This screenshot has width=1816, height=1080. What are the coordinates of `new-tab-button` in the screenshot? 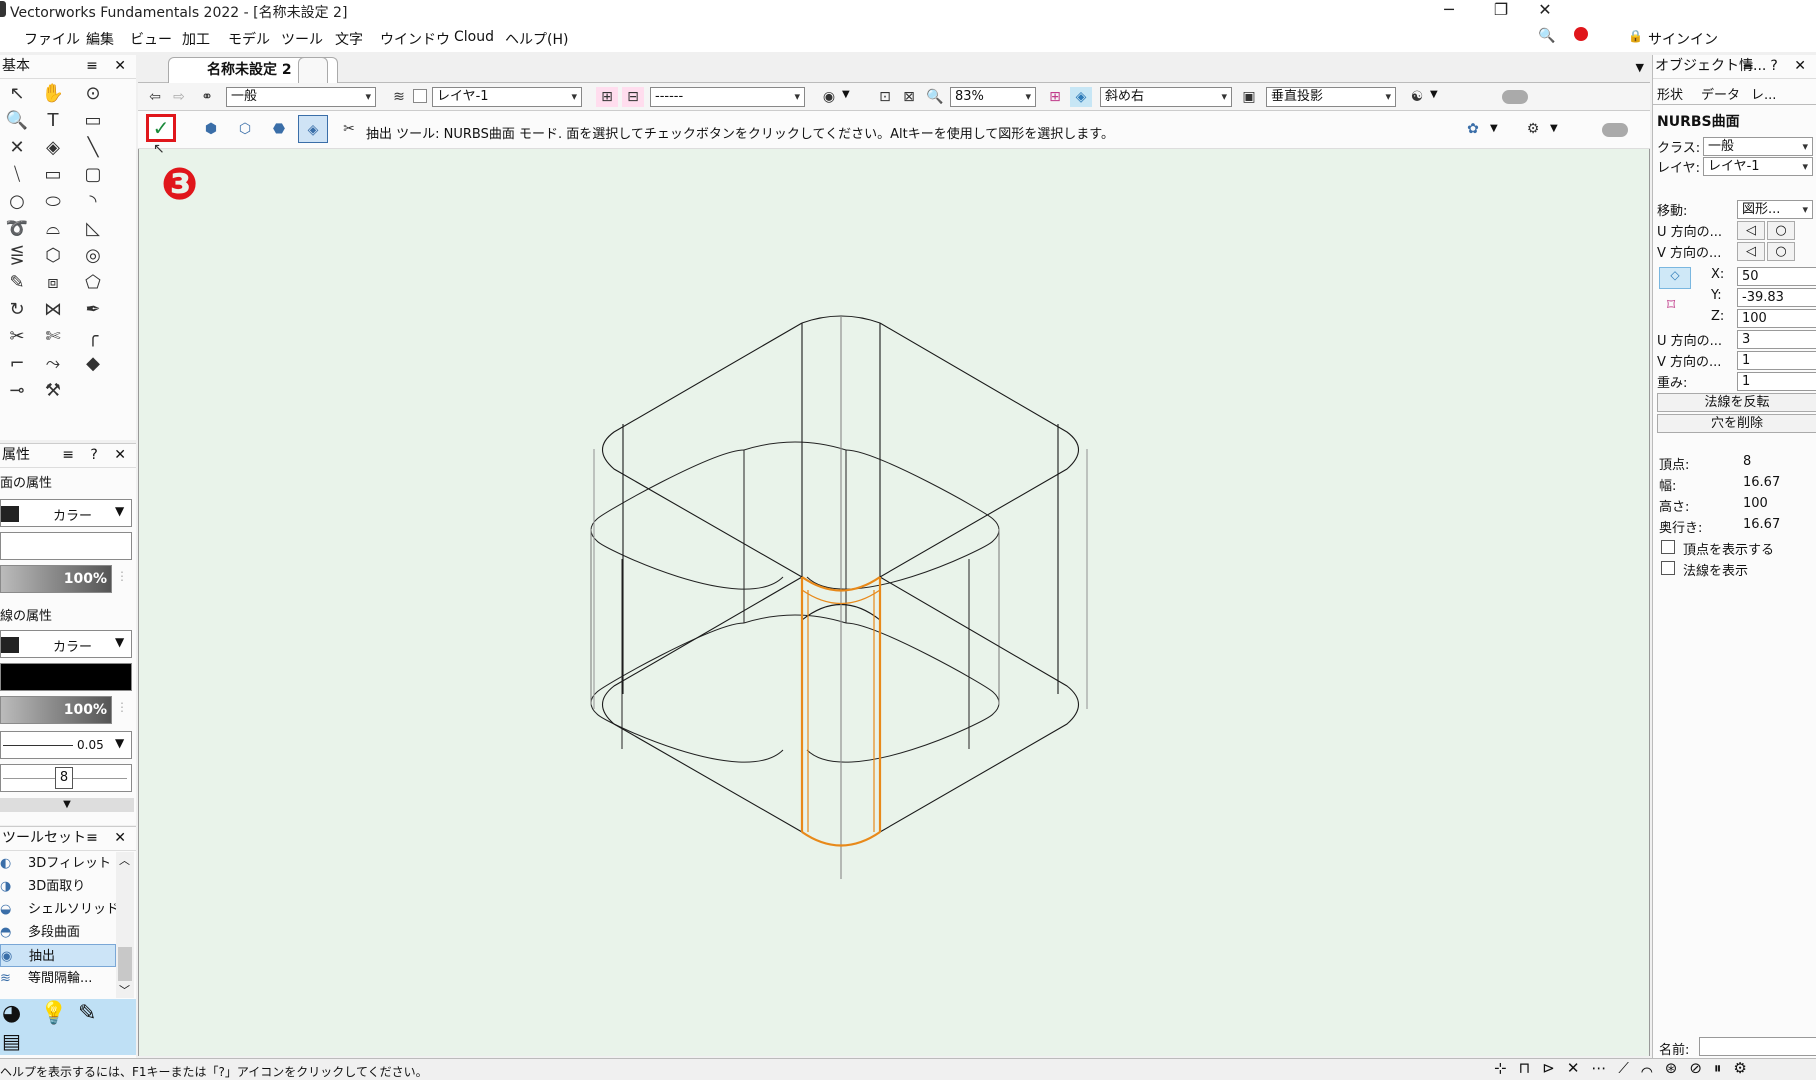 It's located at (313, 70).